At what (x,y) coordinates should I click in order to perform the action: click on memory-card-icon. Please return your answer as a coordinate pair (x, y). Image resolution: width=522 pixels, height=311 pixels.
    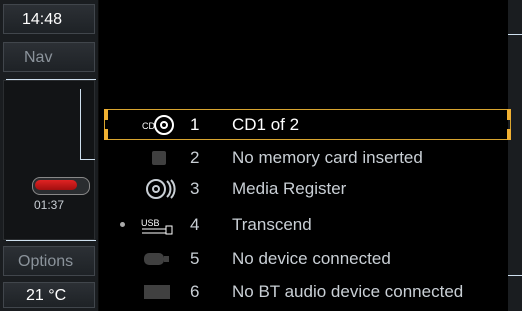
    Looking at the image, I should click on (158, 158).